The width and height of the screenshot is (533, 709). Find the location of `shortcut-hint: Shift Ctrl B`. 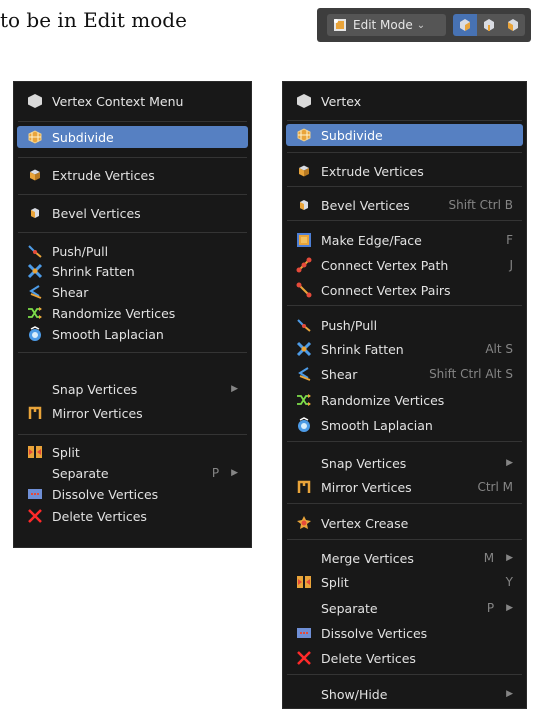

shortcut-hint: Shift Ctrl B is located at coordinates (481, 205).